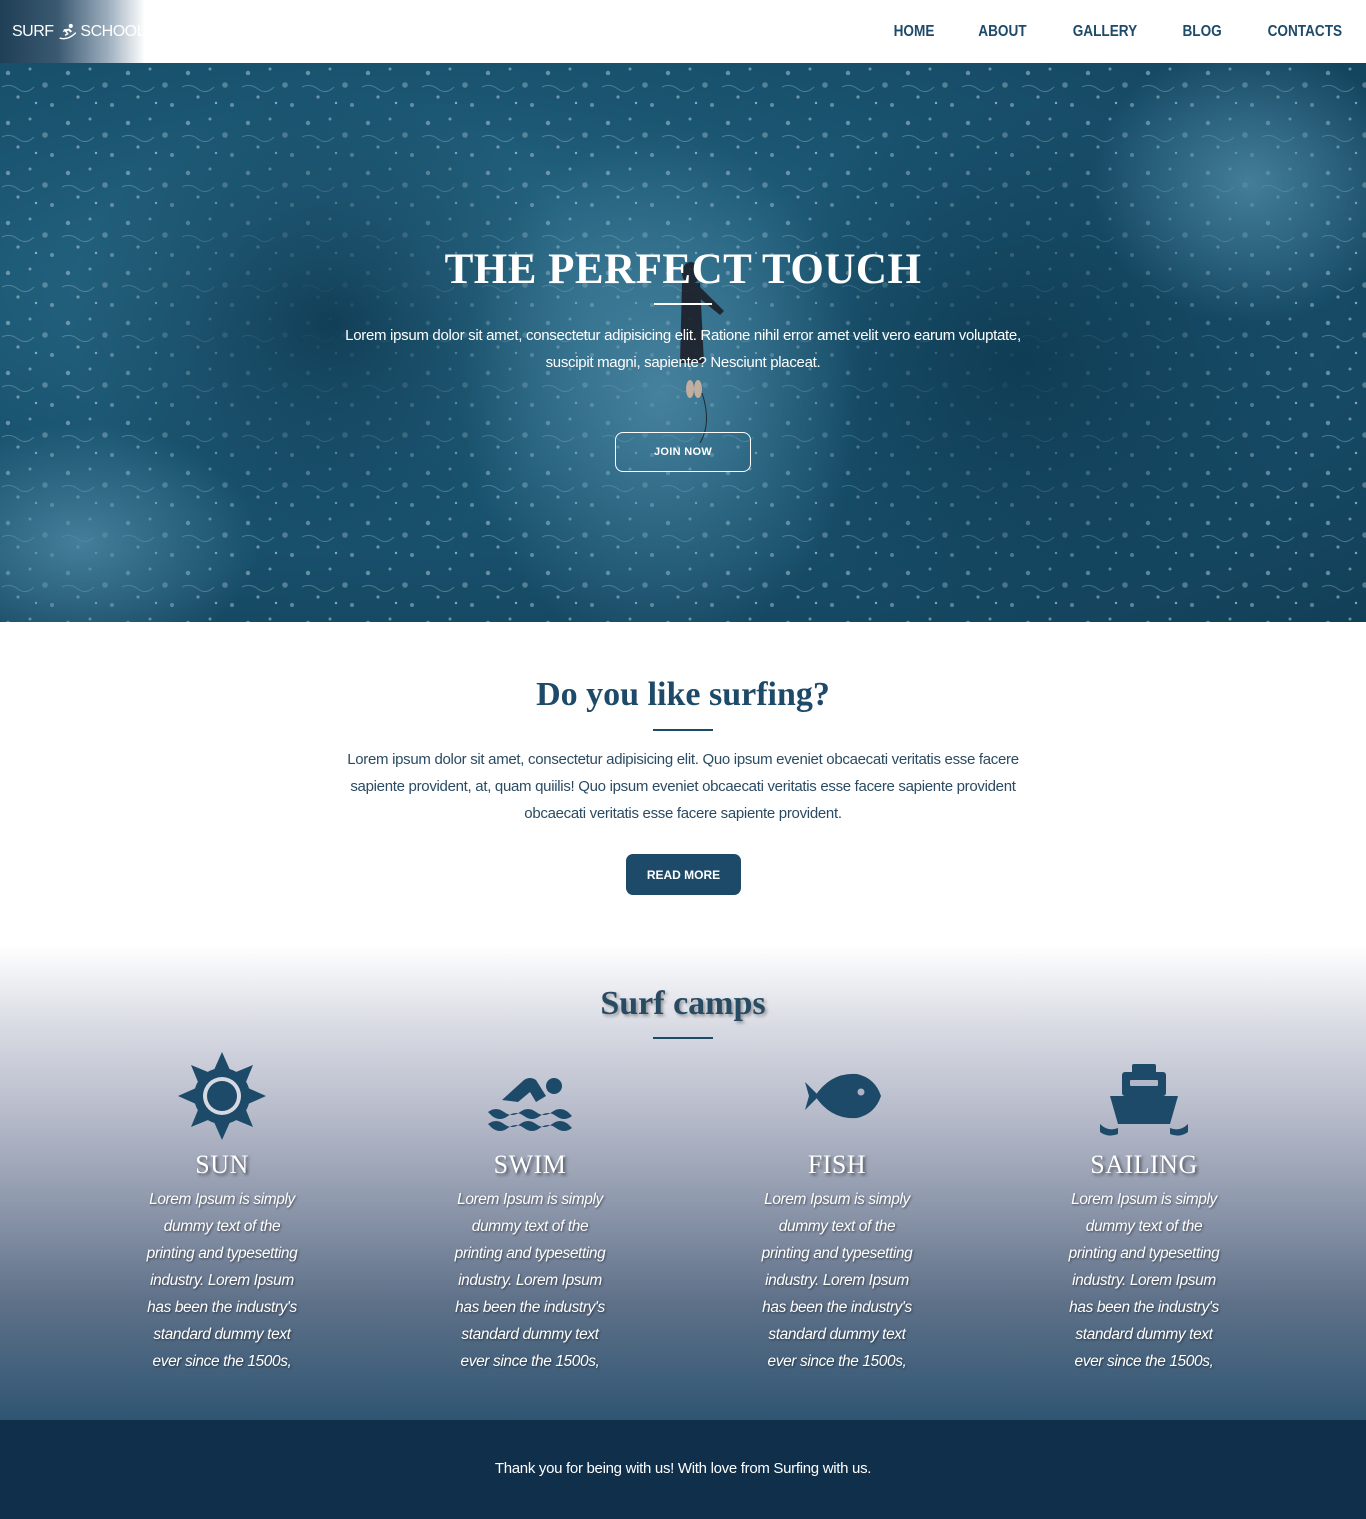  What do you see at coordinates (112, 31) in the screenshot?
I see `logo-right-text: SCHOOL` at bounding box center [112, 31].